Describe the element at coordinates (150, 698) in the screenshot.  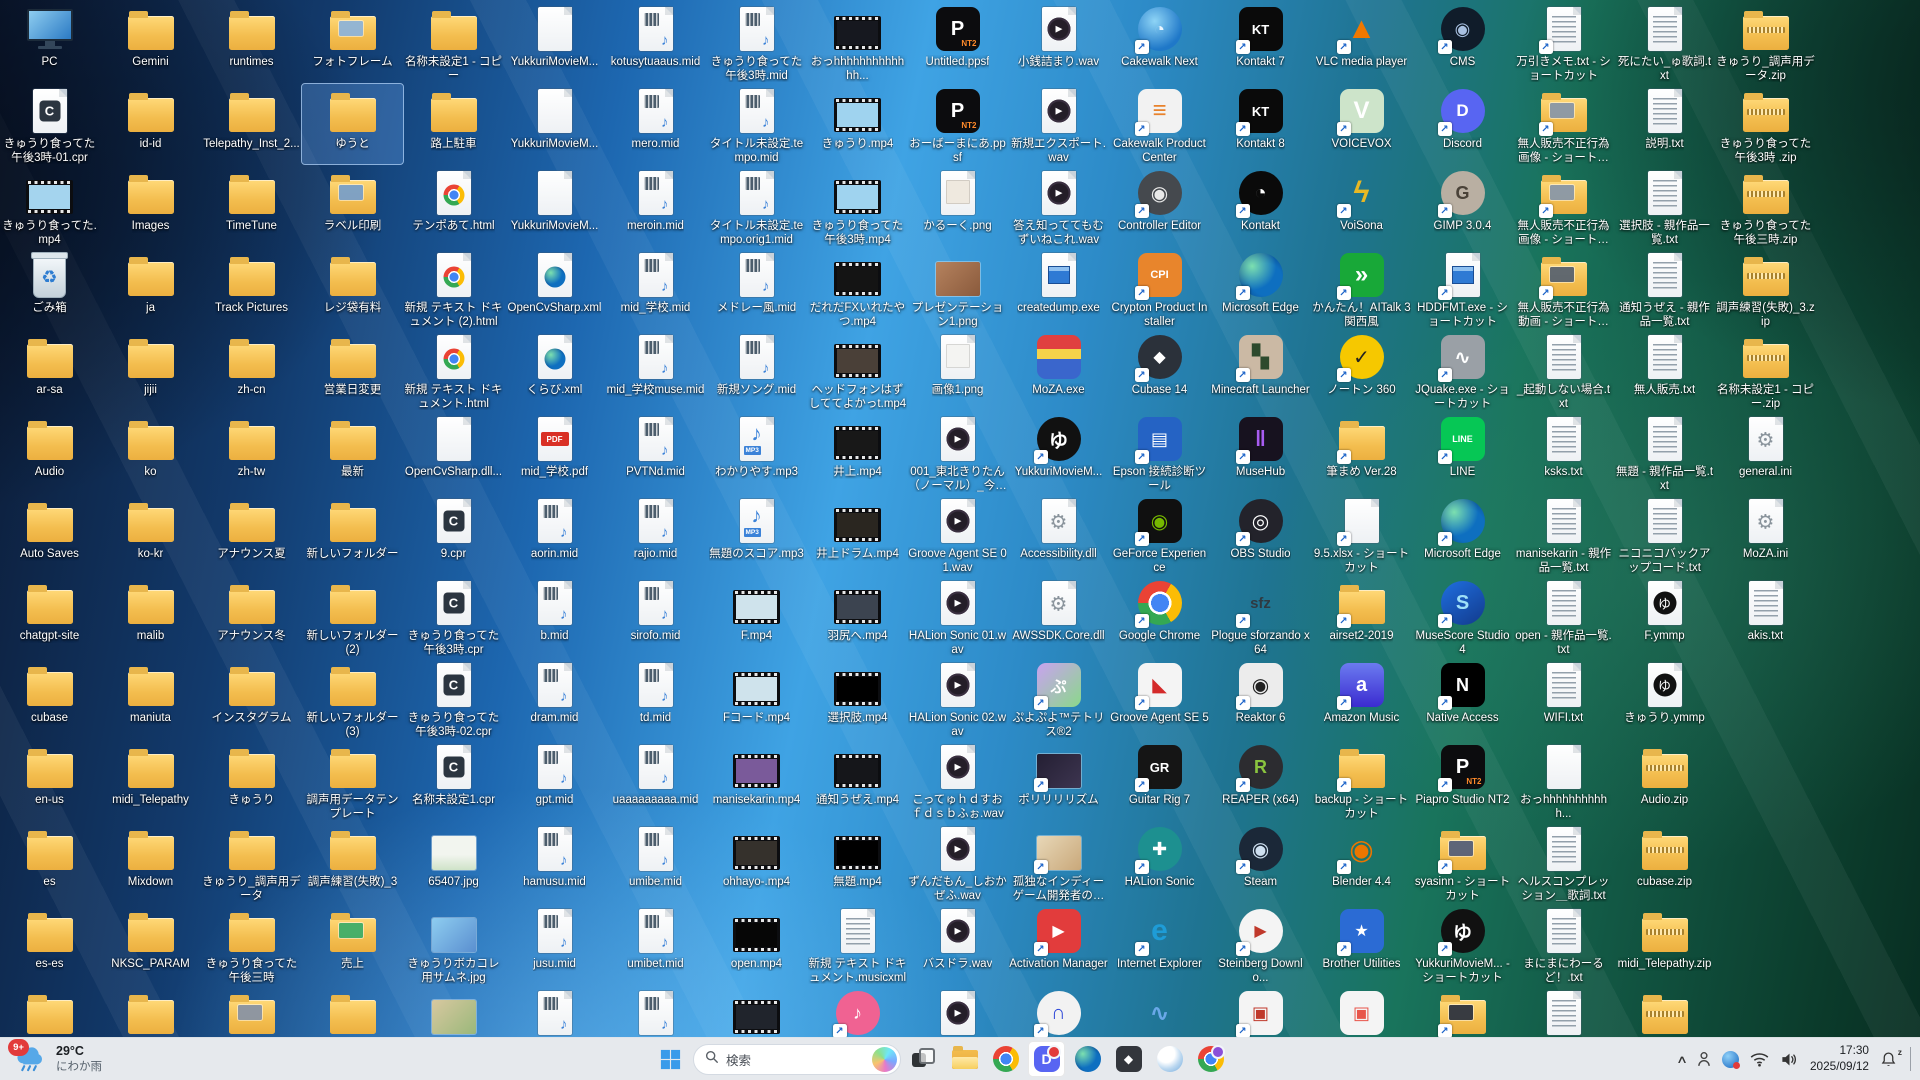
I see `desktop-icon: maniuta` at that location.